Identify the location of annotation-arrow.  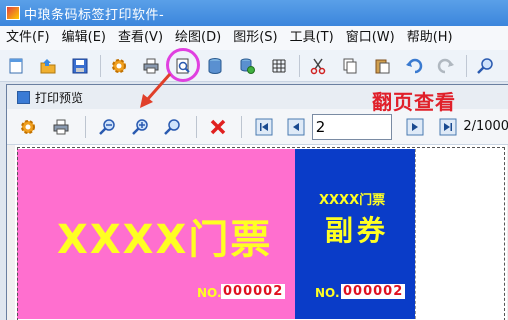
(156, 90).